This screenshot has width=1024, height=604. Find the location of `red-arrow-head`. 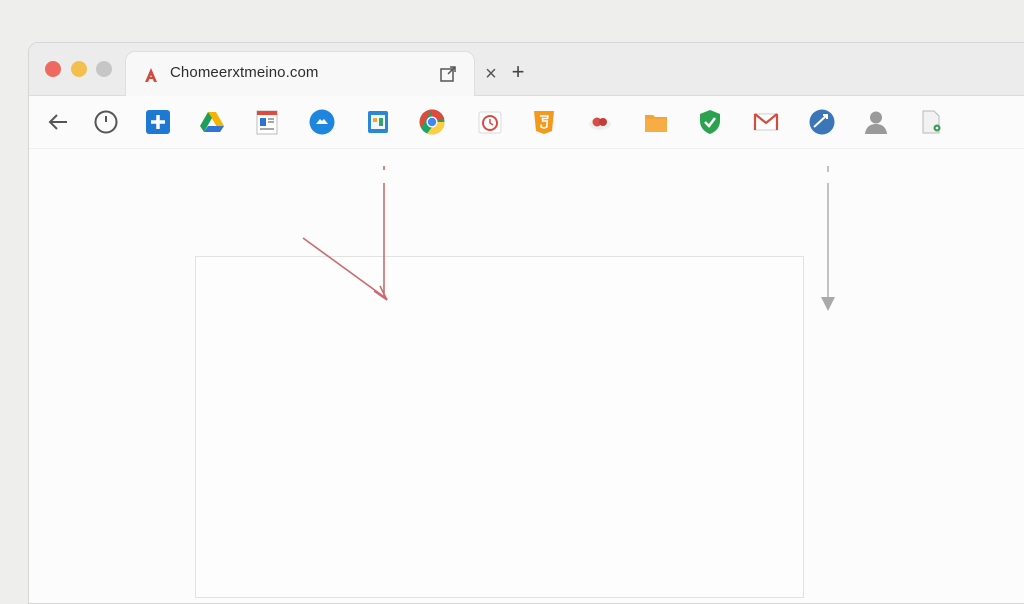

red-arrow-head is located at coordinates (380, 293).